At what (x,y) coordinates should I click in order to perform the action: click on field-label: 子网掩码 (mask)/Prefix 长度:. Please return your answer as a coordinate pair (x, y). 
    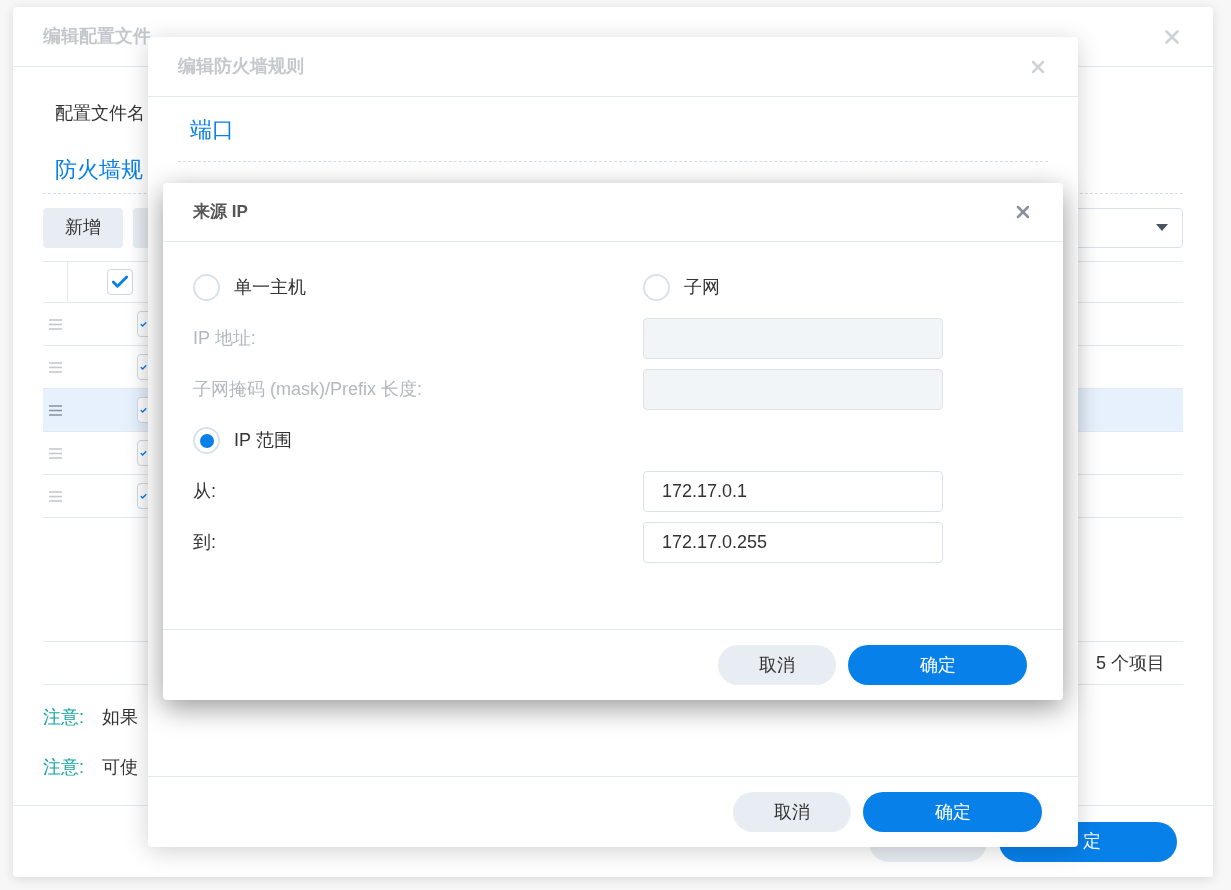
    Looking at the image, I should click on (308, 389).